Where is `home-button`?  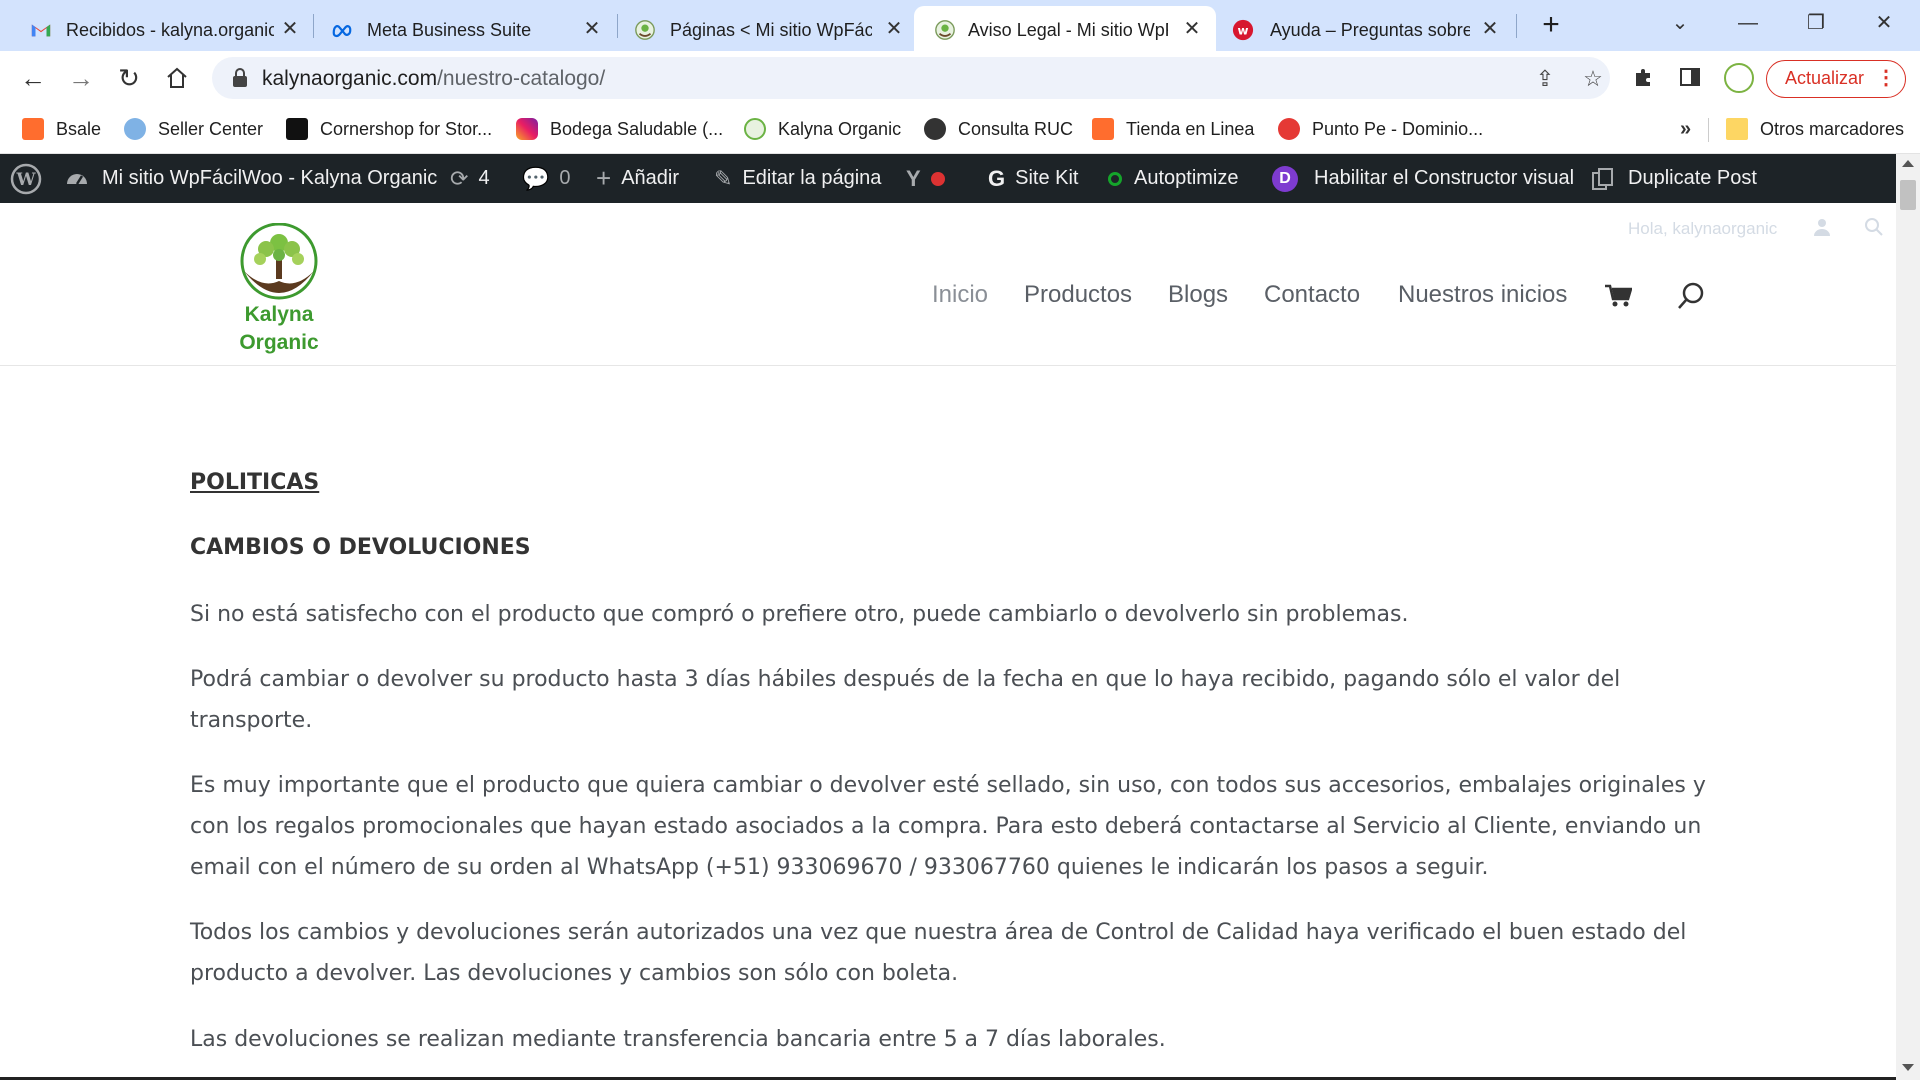
home-button is located at coordinates (177, 78).